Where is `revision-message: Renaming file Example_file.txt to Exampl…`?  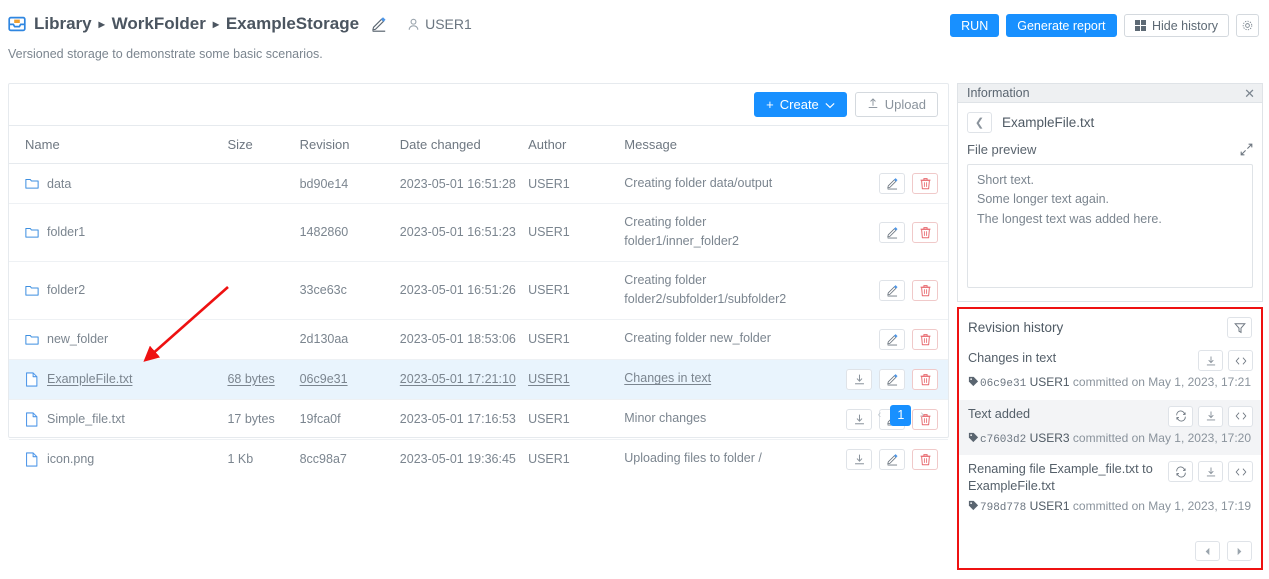
revision-message: Renaming file Example_file.txt to Exampl… is located at coordinates (1060, 478).